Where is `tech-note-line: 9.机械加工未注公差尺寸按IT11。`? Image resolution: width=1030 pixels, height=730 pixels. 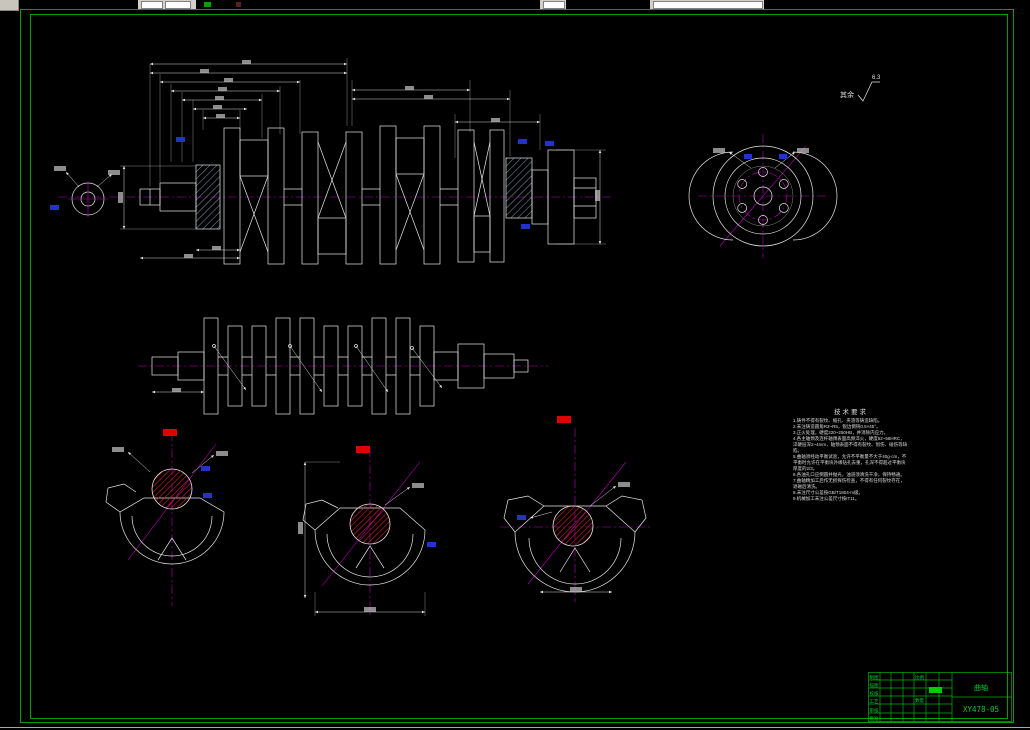
tech-note-line: 9.机械加工未注公差尺寸按IT11。 is located at coordinates (826, 498).